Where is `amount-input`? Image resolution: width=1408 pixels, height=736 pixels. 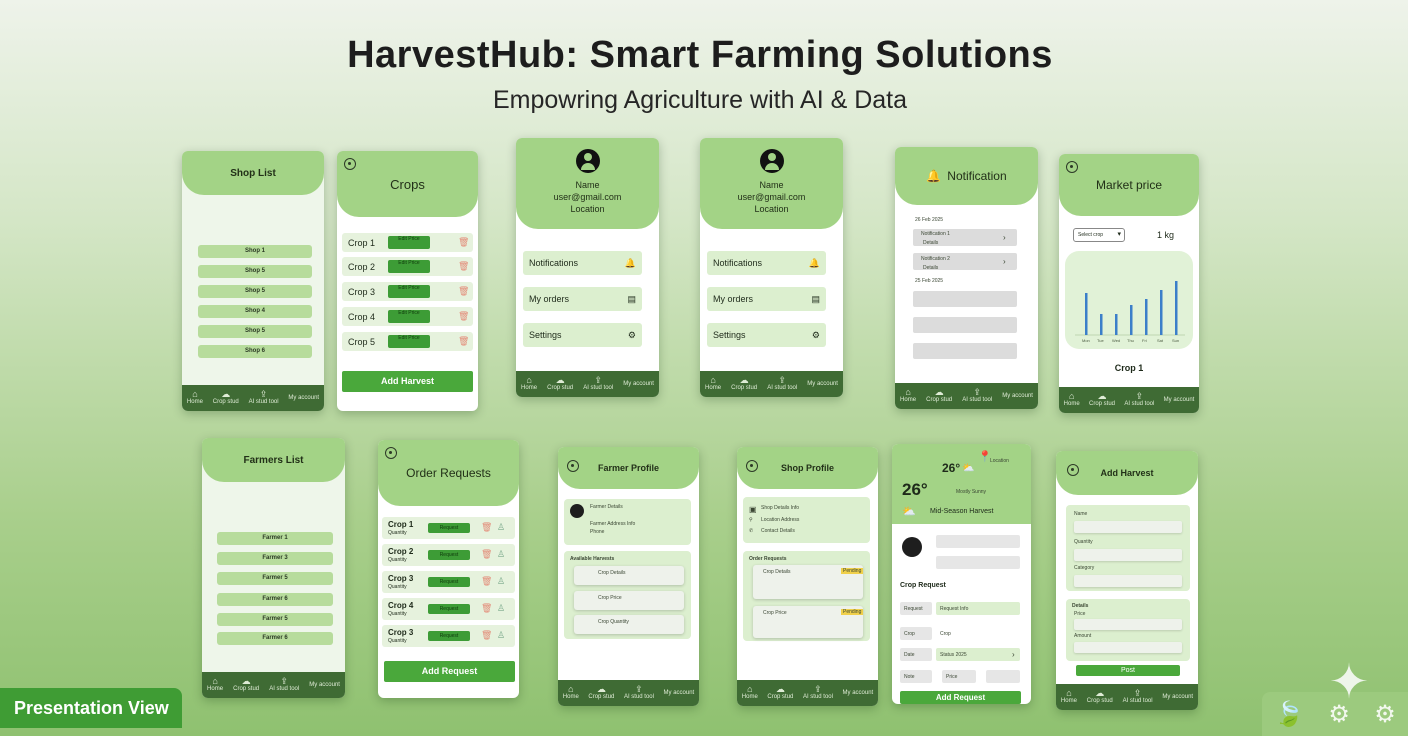
amount-input is located at coordinates (1128, 647).